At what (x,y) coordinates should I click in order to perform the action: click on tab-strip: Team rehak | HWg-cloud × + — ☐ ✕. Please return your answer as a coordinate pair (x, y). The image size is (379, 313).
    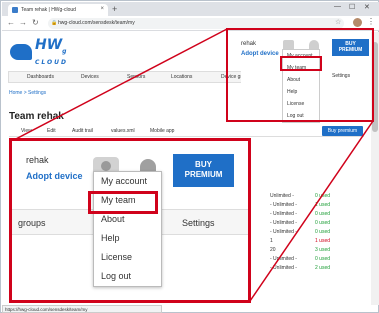
    Looking at the image, I should click on (190, 9).